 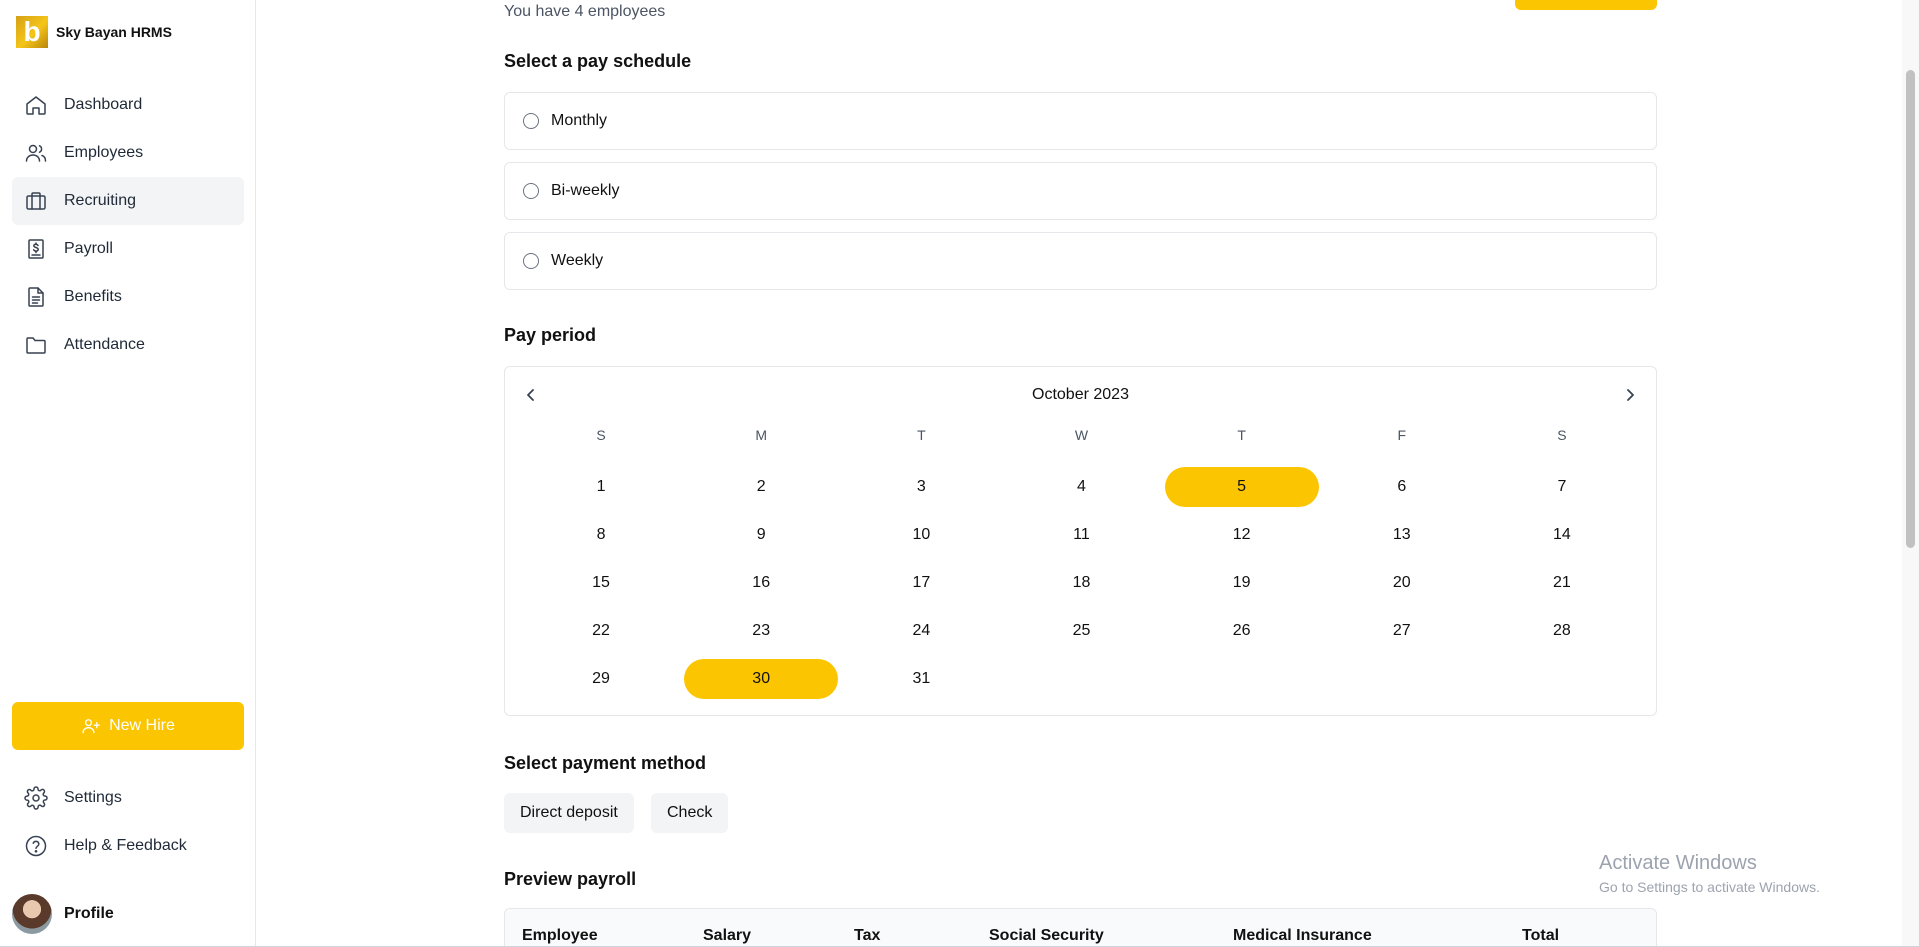 What do you see at coordinates (601, 487) in the screenshot?
I see `calendar-day: 1` at bounding box center [601, 487].